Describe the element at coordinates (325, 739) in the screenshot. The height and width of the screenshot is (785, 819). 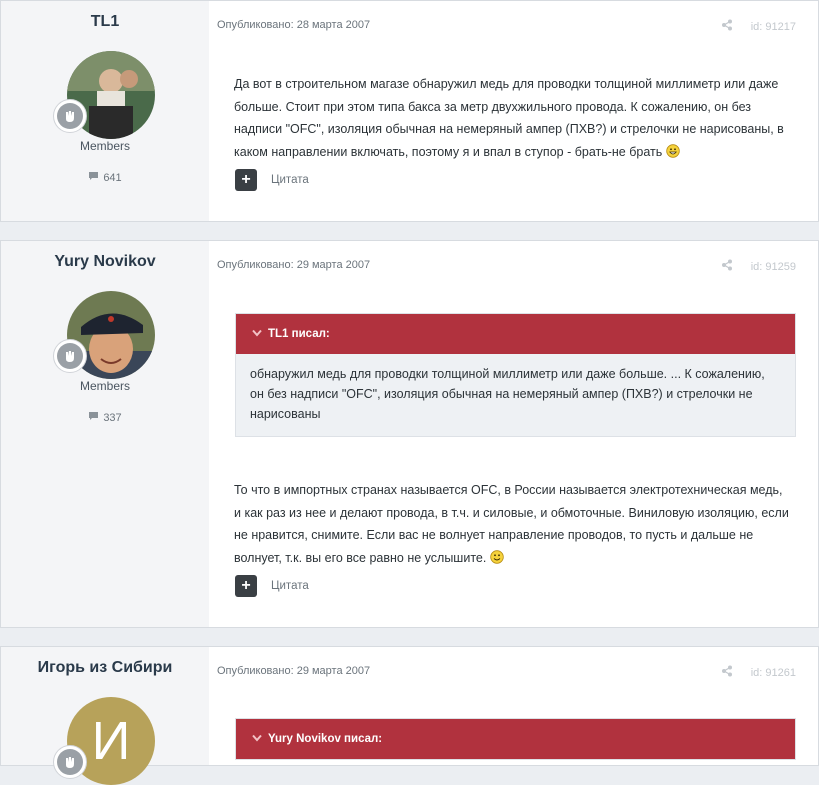
I see `quote-author: Yury Novikov писал:` at that location.